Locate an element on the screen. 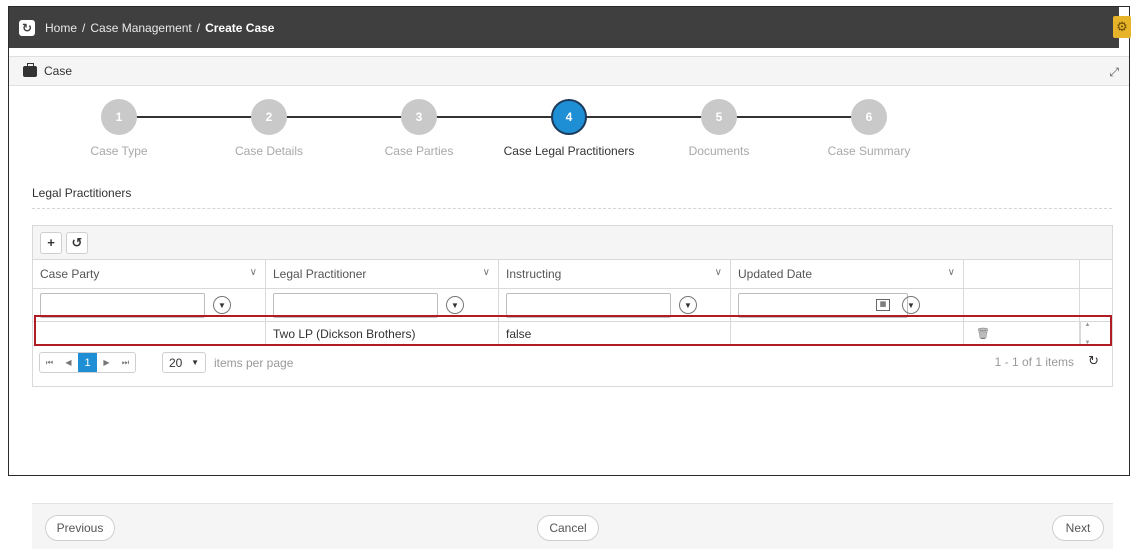 This screenshot has height=549, width=1133. scrollbar-filter is located at coordinates (1087, 305).